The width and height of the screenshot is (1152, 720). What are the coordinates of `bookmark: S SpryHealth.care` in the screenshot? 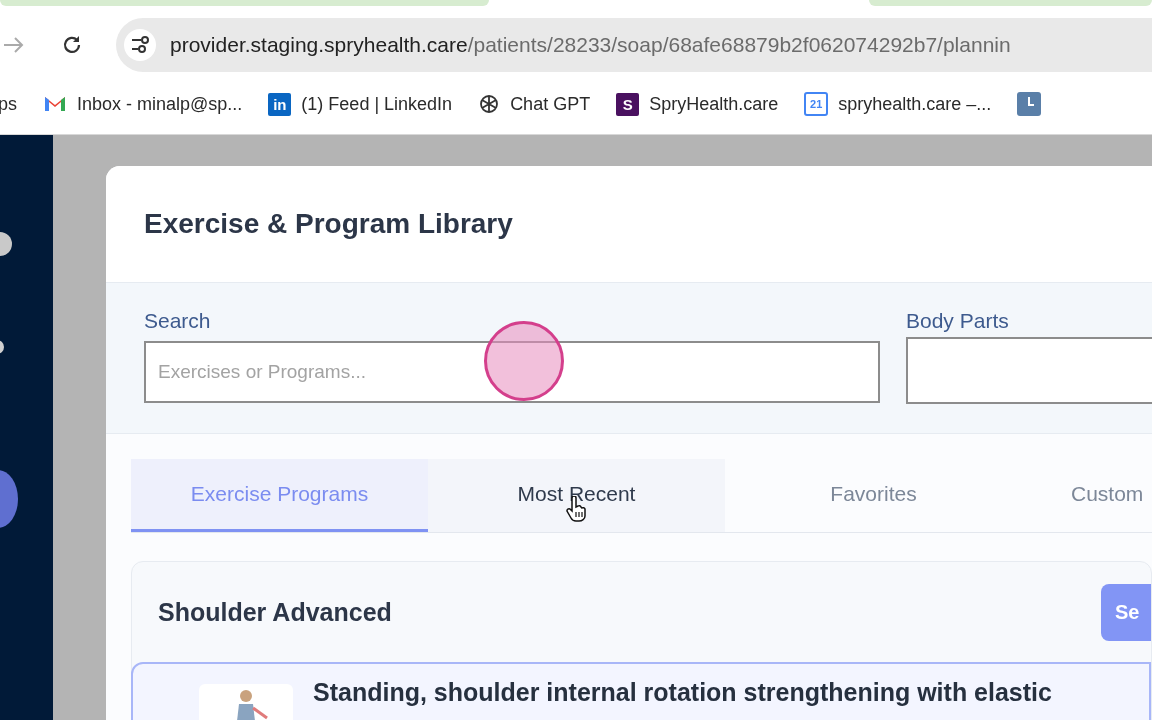 It's located at (697, 104).